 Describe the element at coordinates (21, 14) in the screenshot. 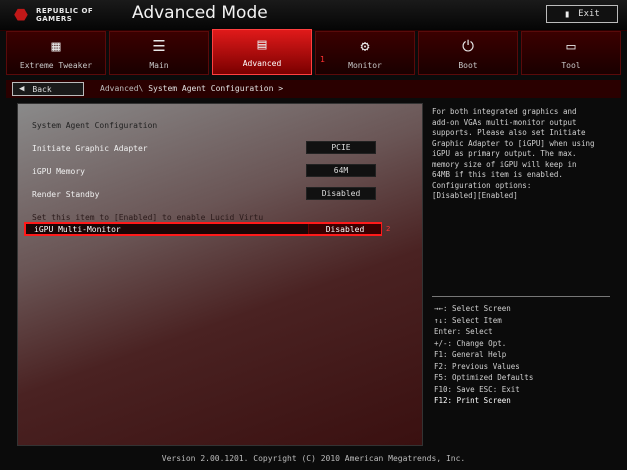

I see `rog-eye-icon: ⬣` at that location.